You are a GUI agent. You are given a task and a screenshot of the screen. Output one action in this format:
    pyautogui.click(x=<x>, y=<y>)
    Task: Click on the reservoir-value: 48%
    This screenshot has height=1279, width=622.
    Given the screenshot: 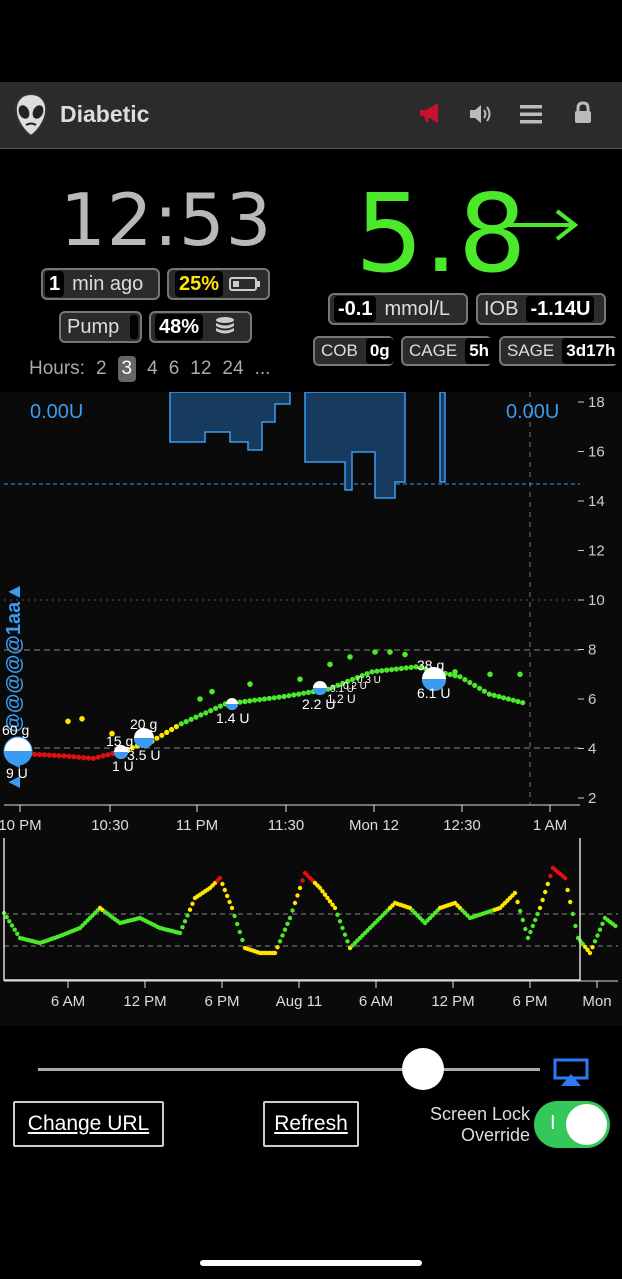 What is the action you would take?
    pyautogui.click(x=179, y=327)
    